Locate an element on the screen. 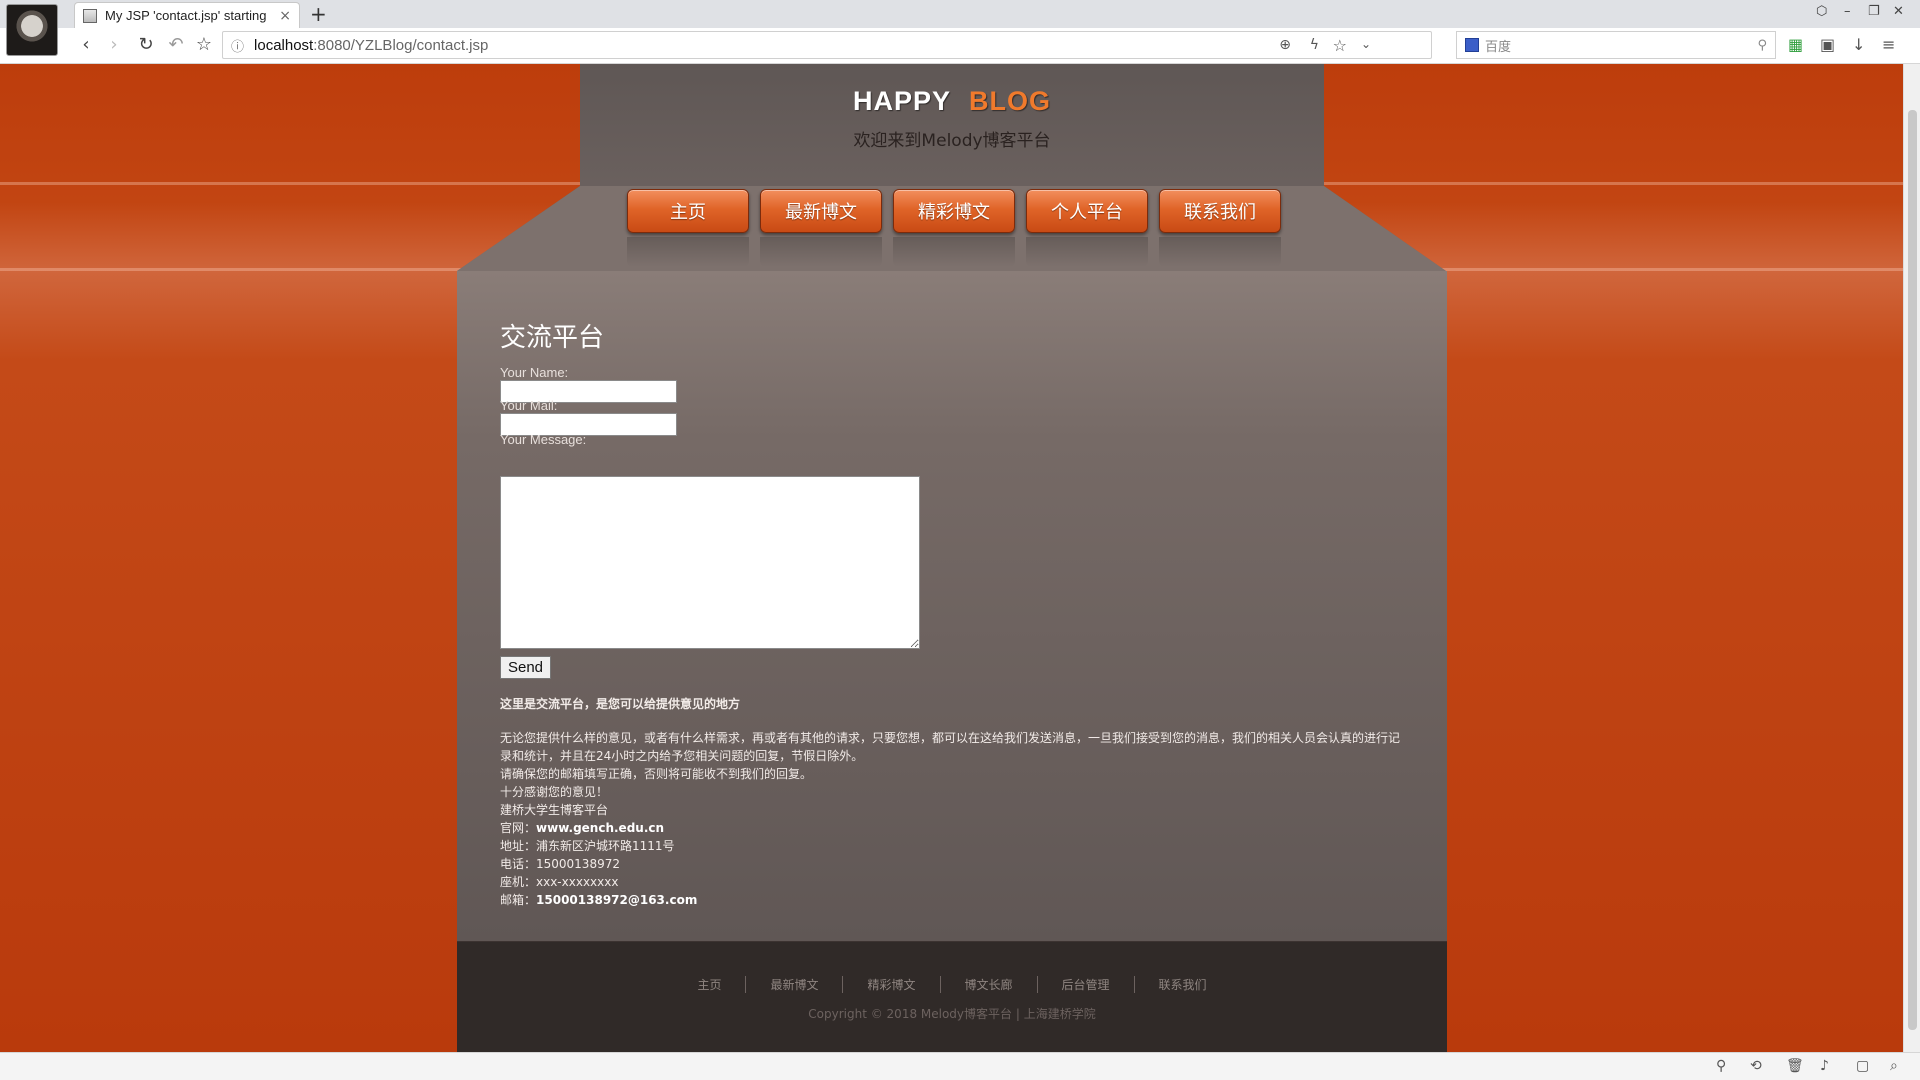  email-link: 15000138972@163.com is located at coordinates (616, 900).